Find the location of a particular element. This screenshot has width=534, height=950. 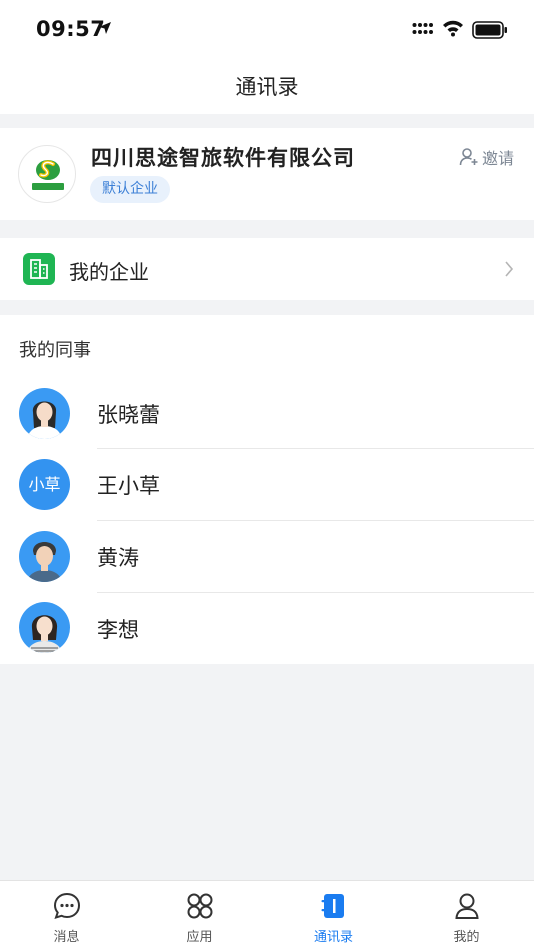

wifi-icon is located at coordinates (453, 28).